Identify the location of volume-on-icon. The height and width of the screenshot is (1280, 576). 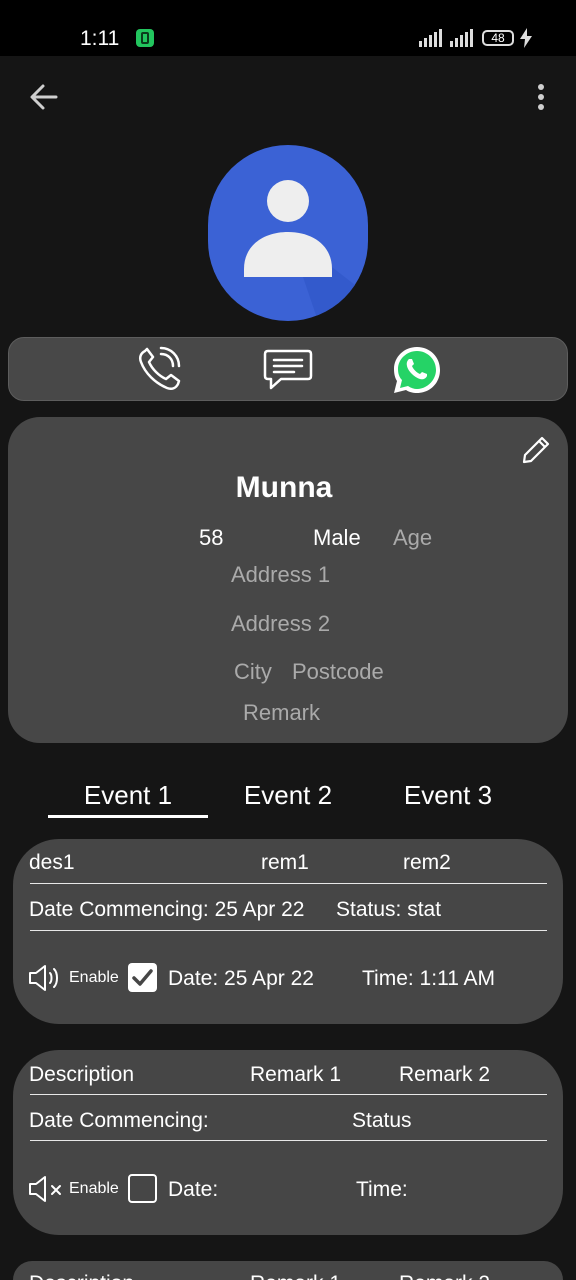
(45, 978).